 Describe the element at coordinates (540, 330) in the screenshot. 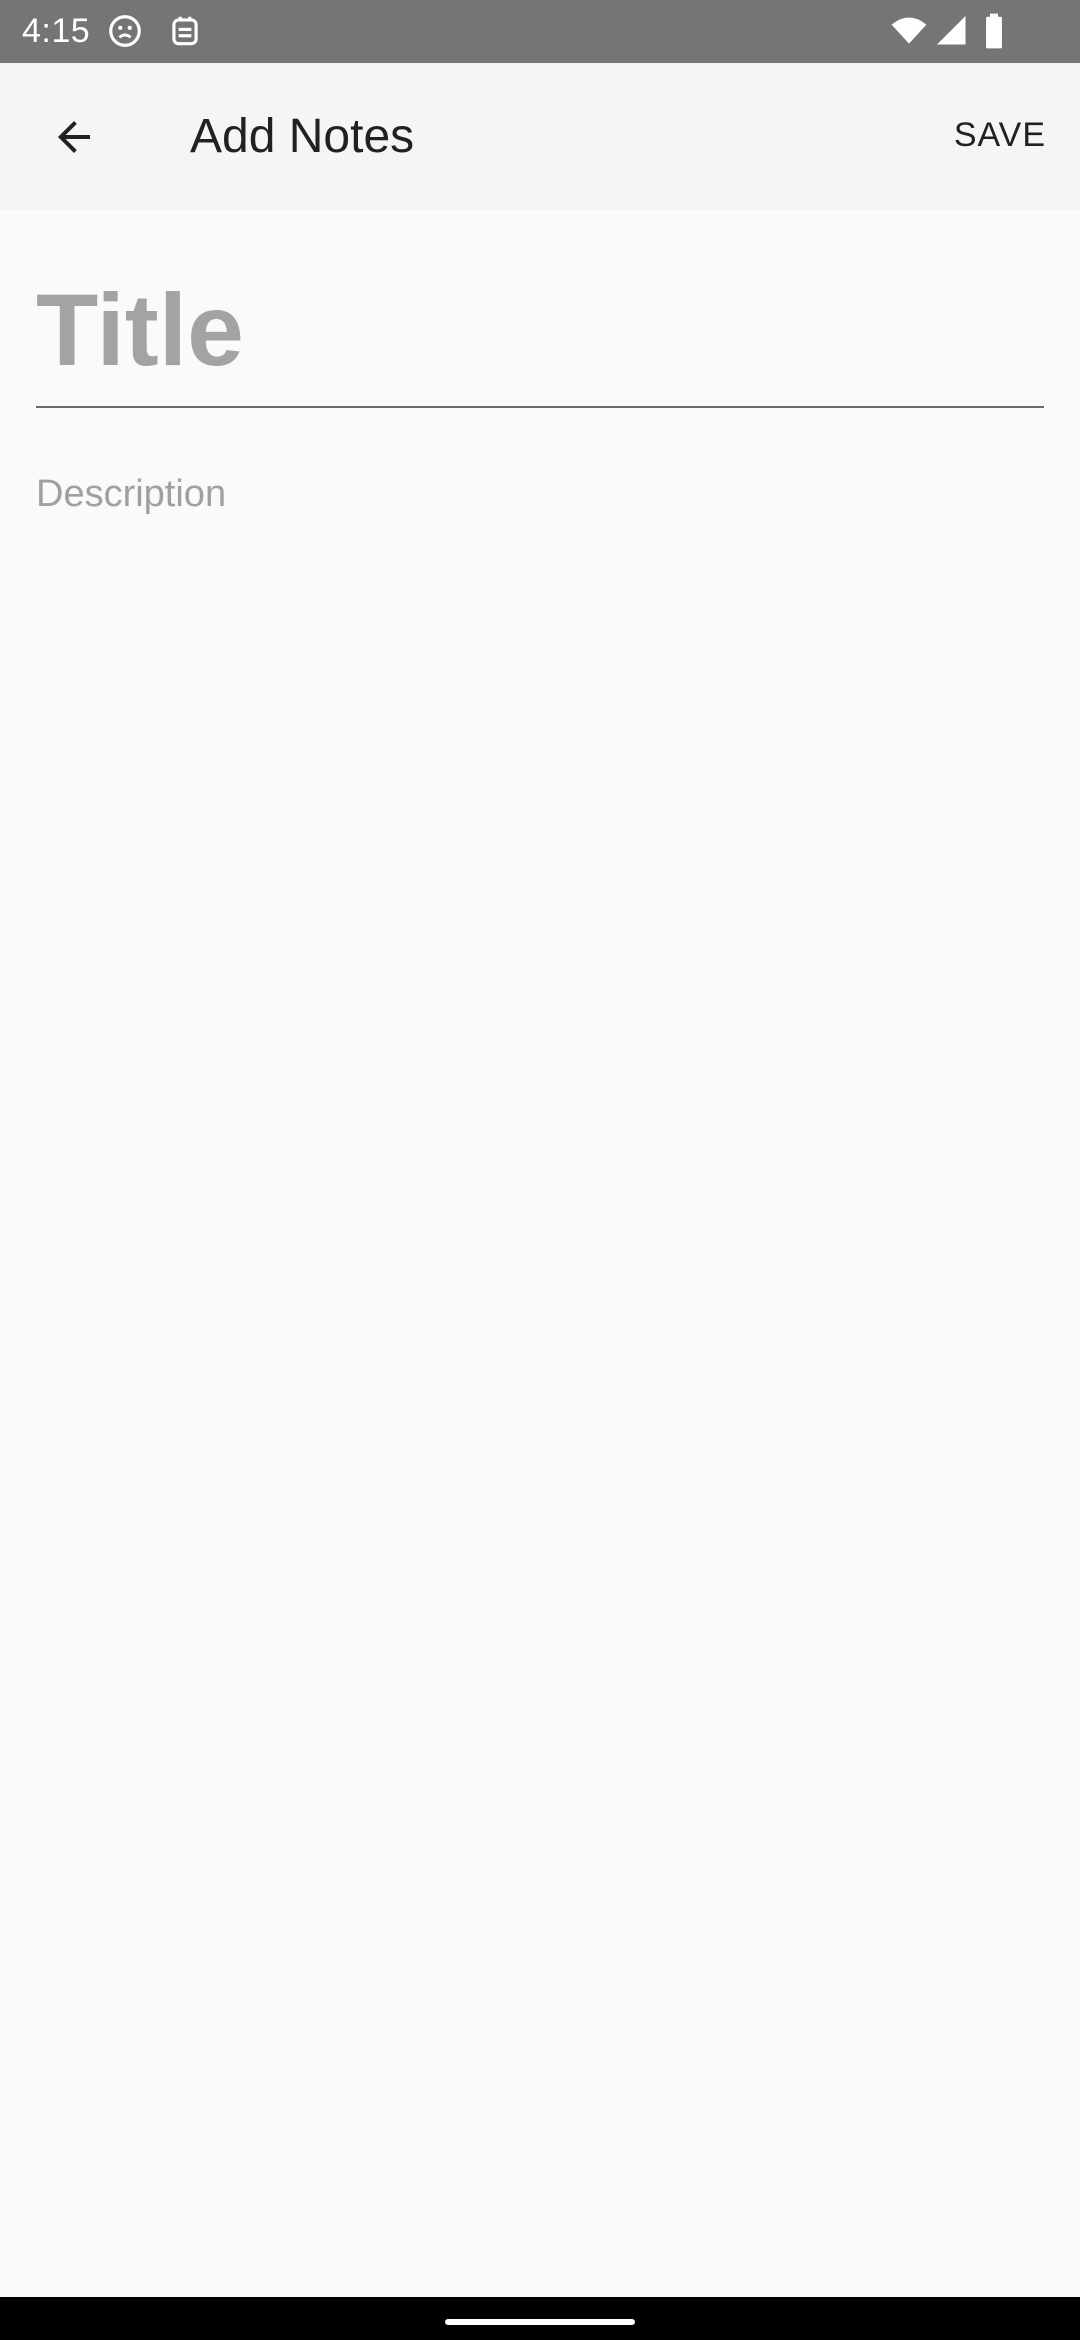

I see `title-input` at that location.